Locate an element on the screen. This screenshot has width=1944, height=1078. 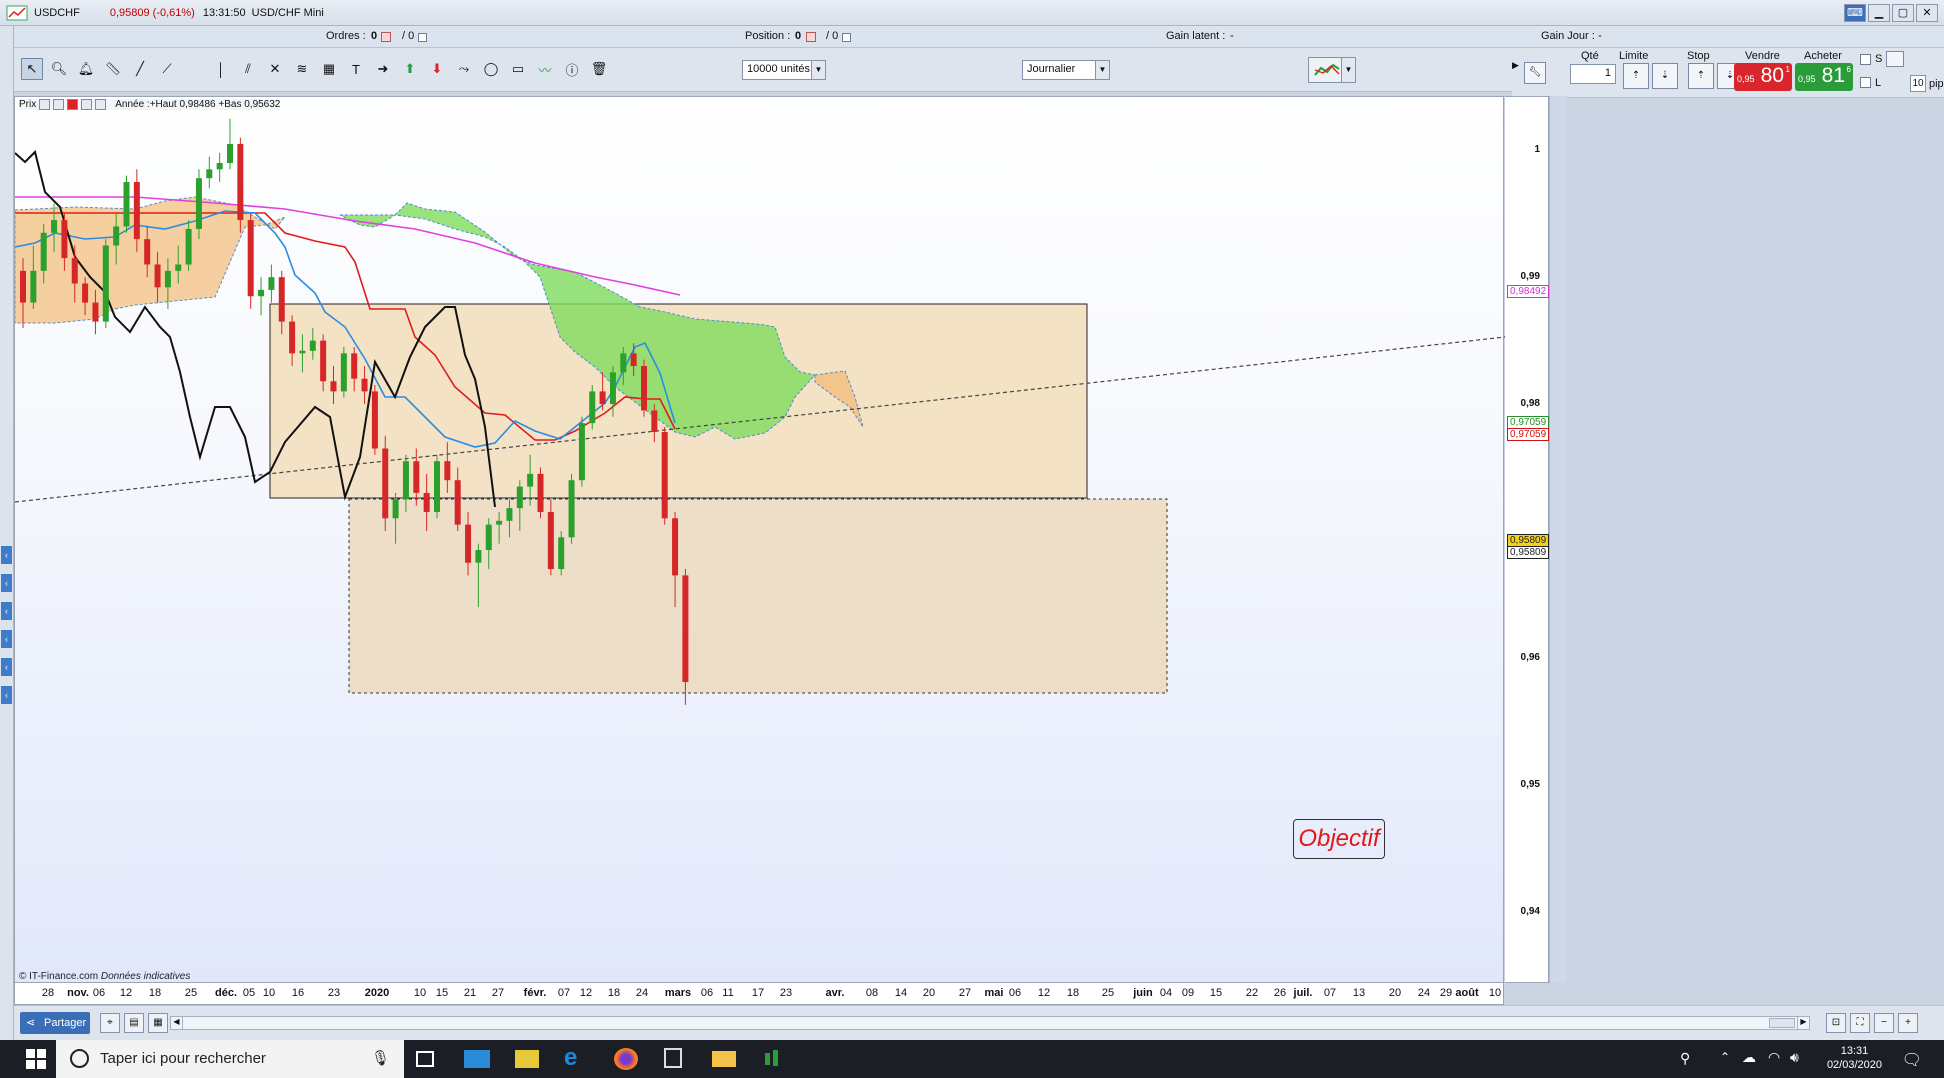
channel-tool: ⫽ is located at coordinates (248, 69).